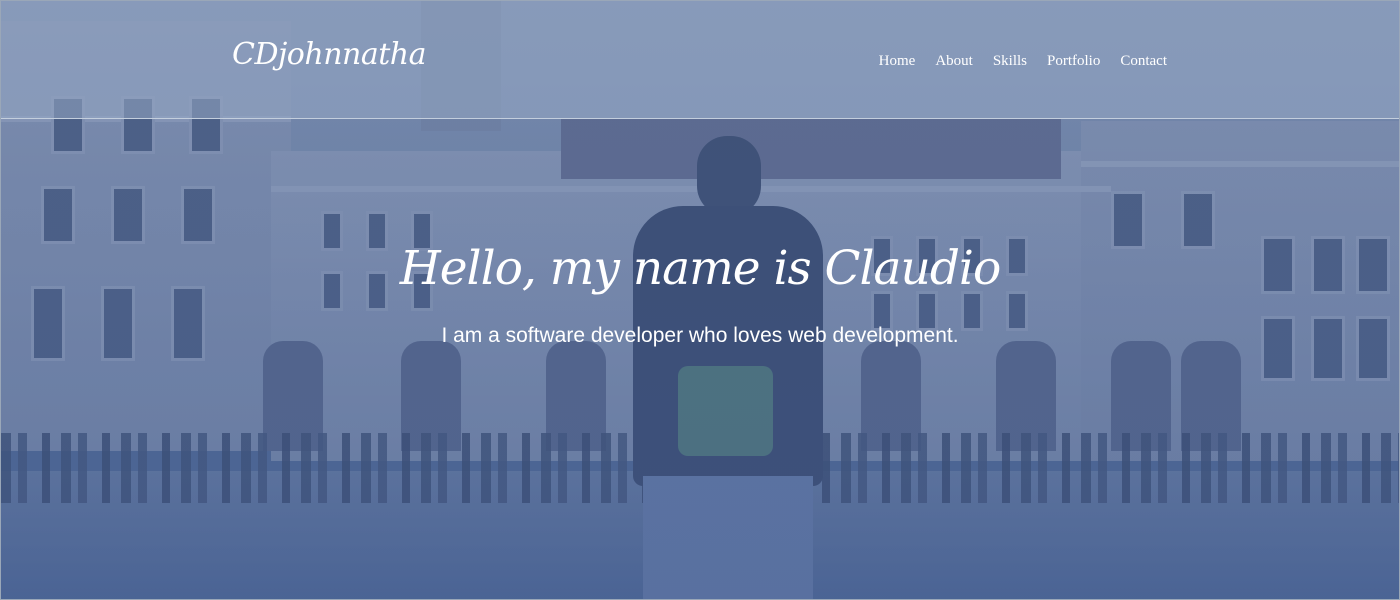 Image resolution: width=1400 pixels, height=600 pixels. I want to click on nav-item-home: Home, so click(897, 61).